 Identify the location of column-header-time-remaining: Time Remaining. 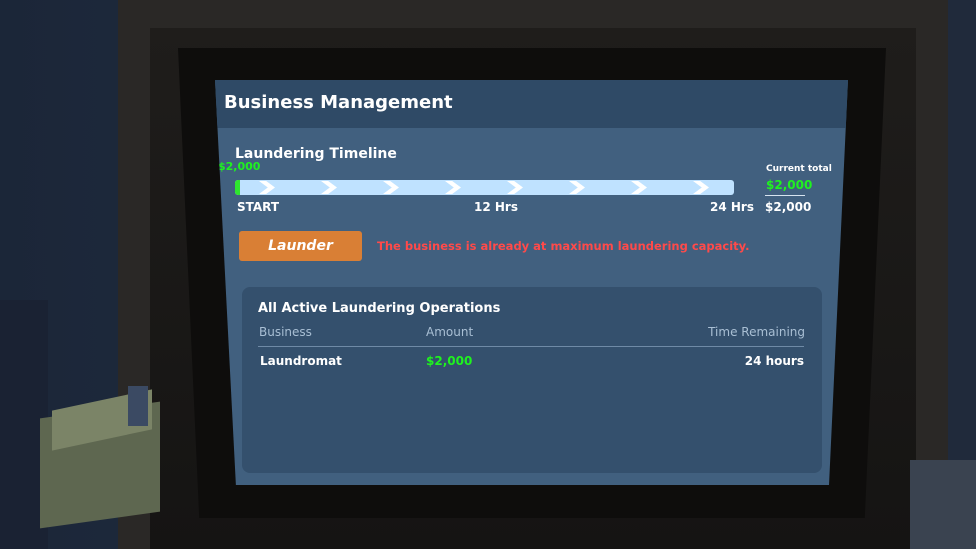
(756, 332).